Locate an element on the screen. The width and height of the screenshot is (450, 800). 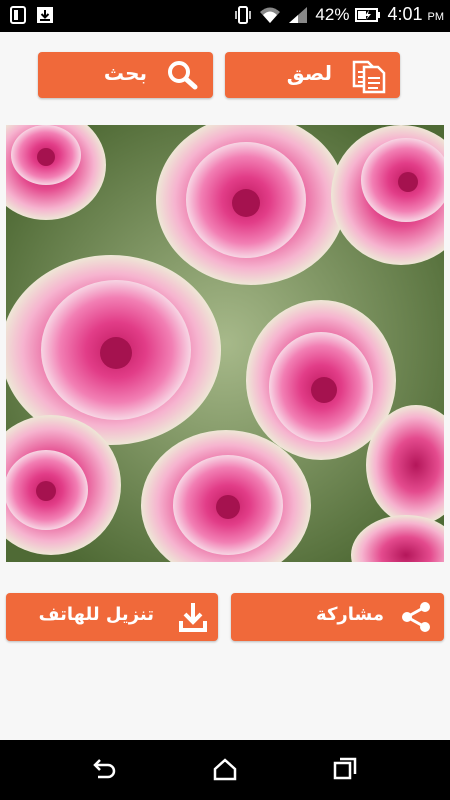
signal-icon is located at coordinates (298, 14).